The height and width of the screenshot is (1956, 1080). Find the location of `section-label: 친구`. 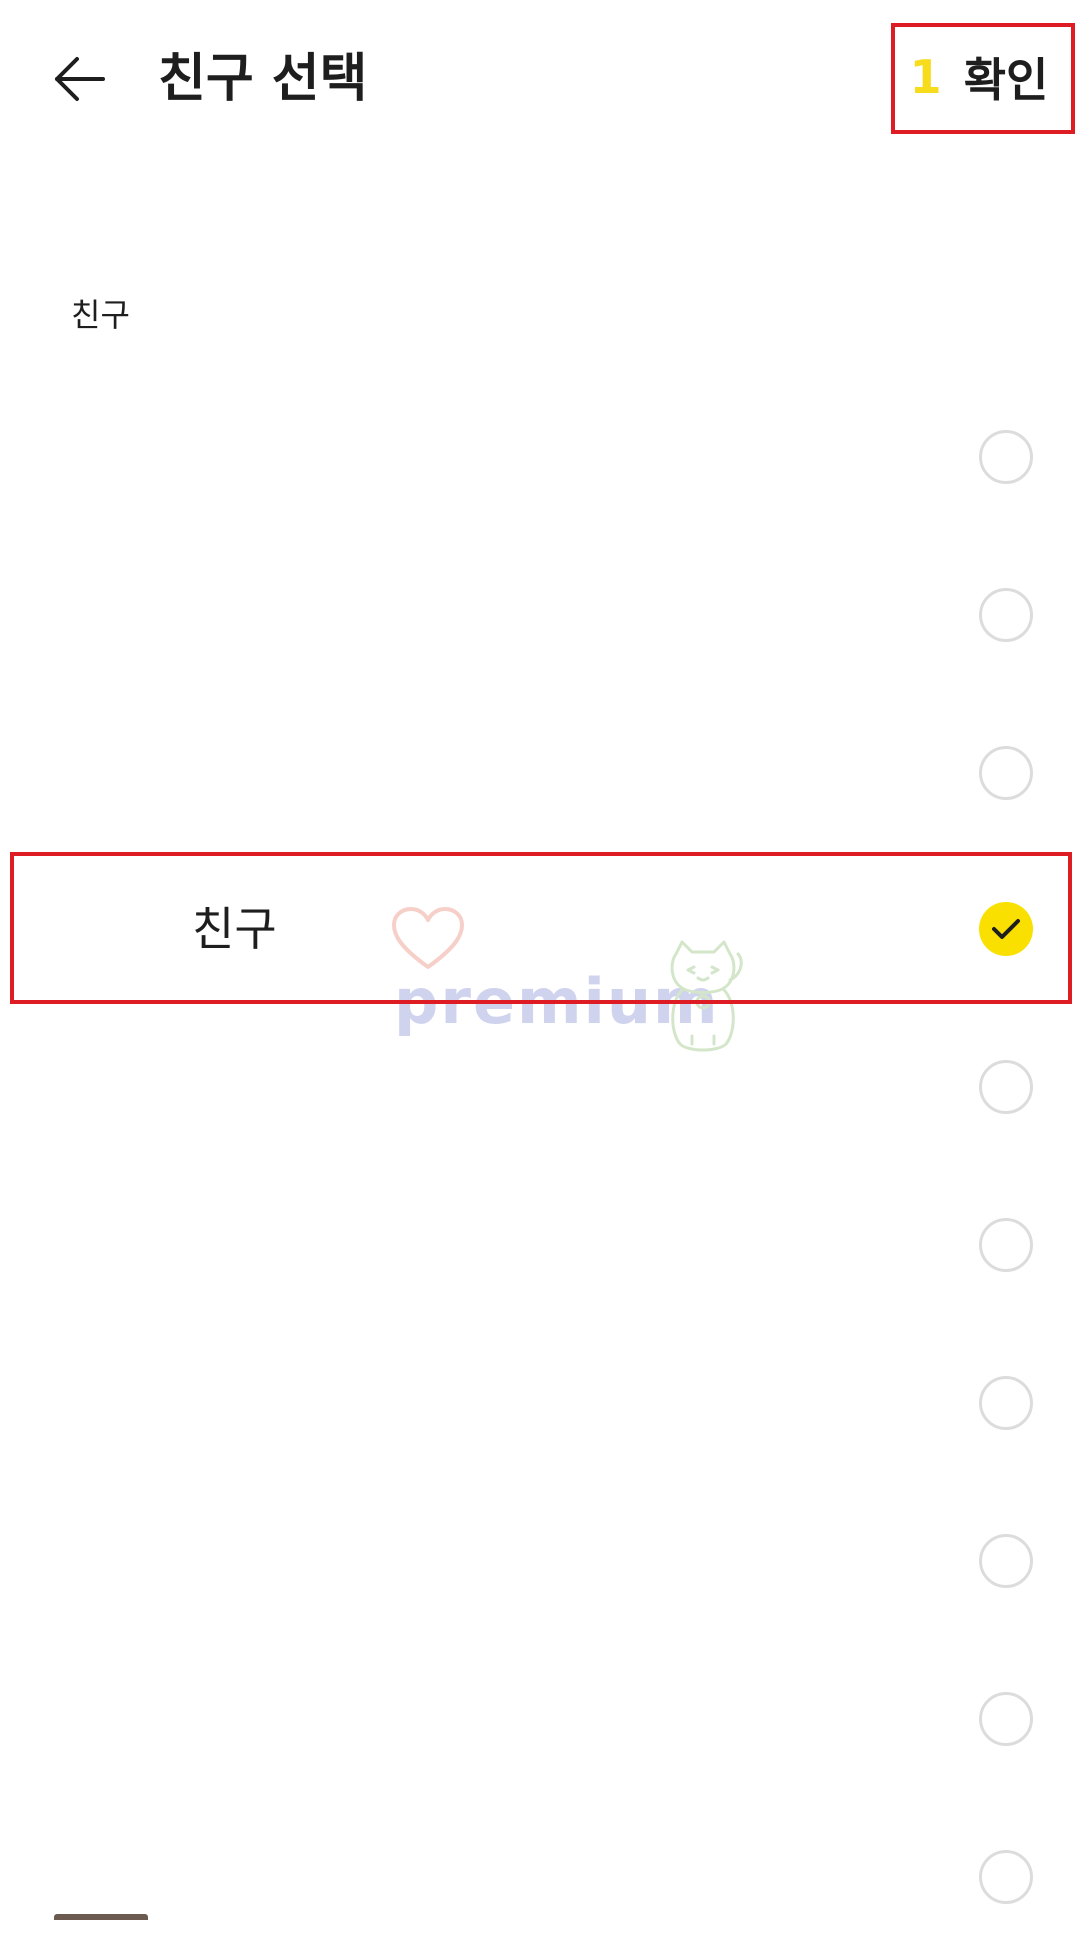

section-label: 친구 is located at coordinates (100, 315).